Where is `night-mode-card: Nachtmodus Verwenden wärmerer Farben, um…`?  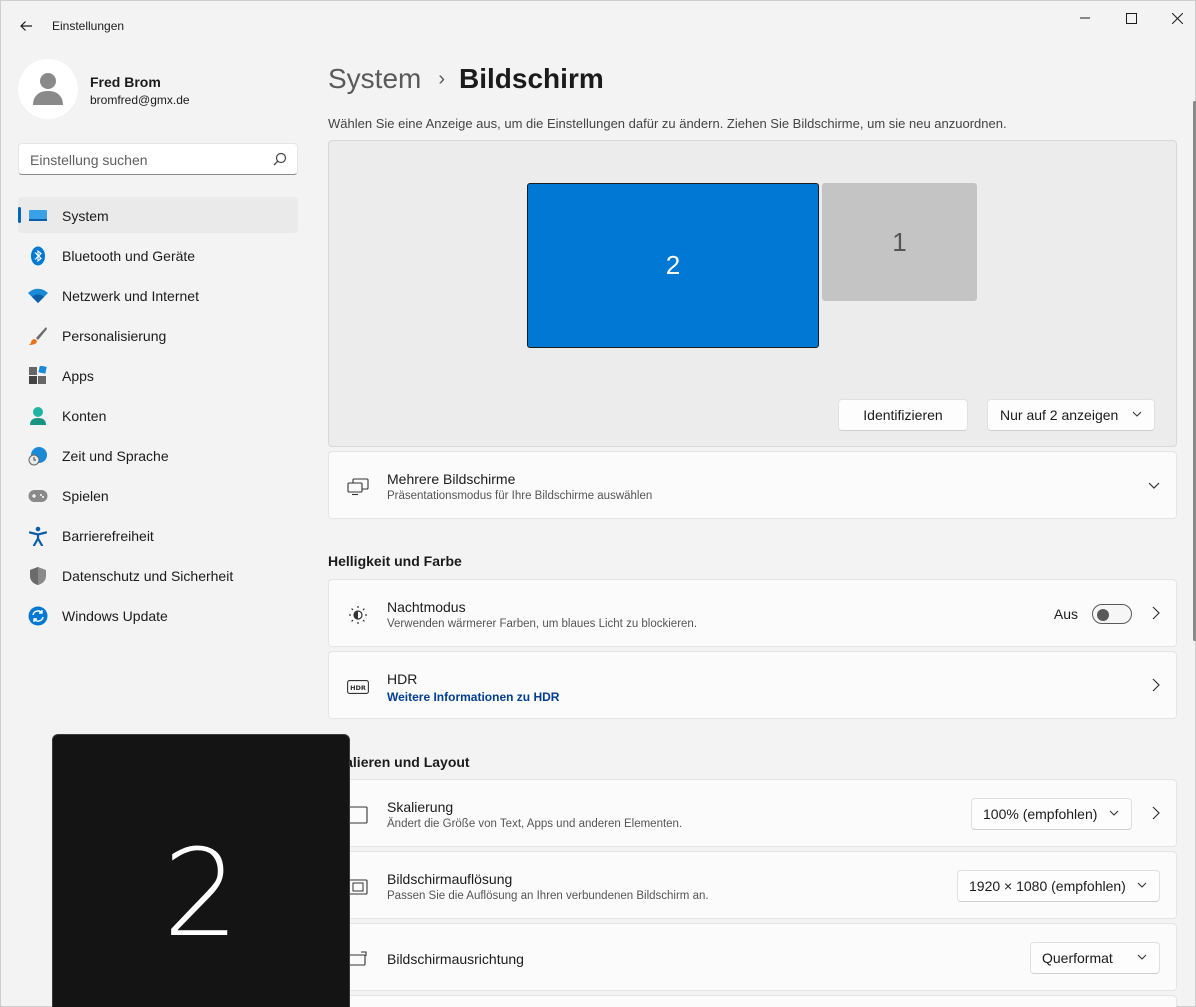
night-mode-card: Nachtmodus Verwenden wärmerer Farben, um… is located at coordinates (752, 613).